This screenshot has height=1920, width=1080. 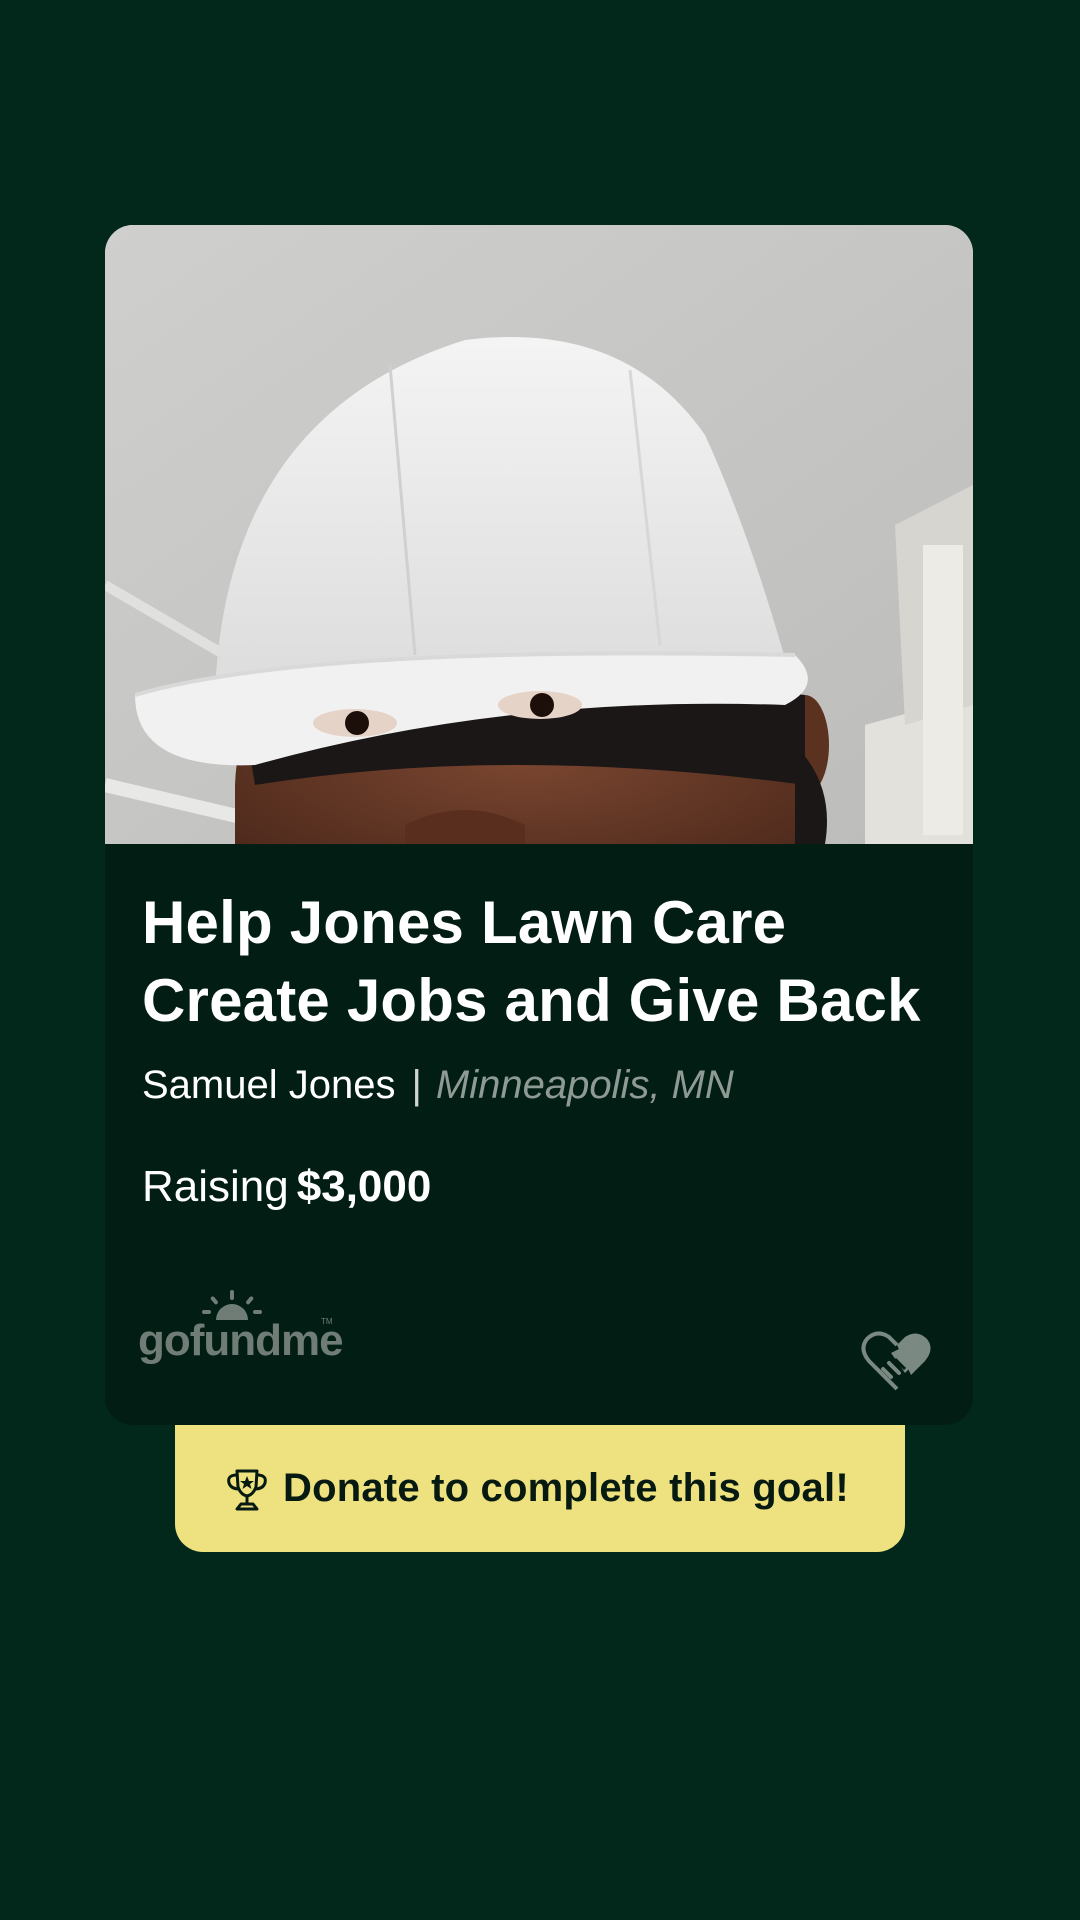 I want to click on brand-trademark: TM, so click(x=327, y=1321).